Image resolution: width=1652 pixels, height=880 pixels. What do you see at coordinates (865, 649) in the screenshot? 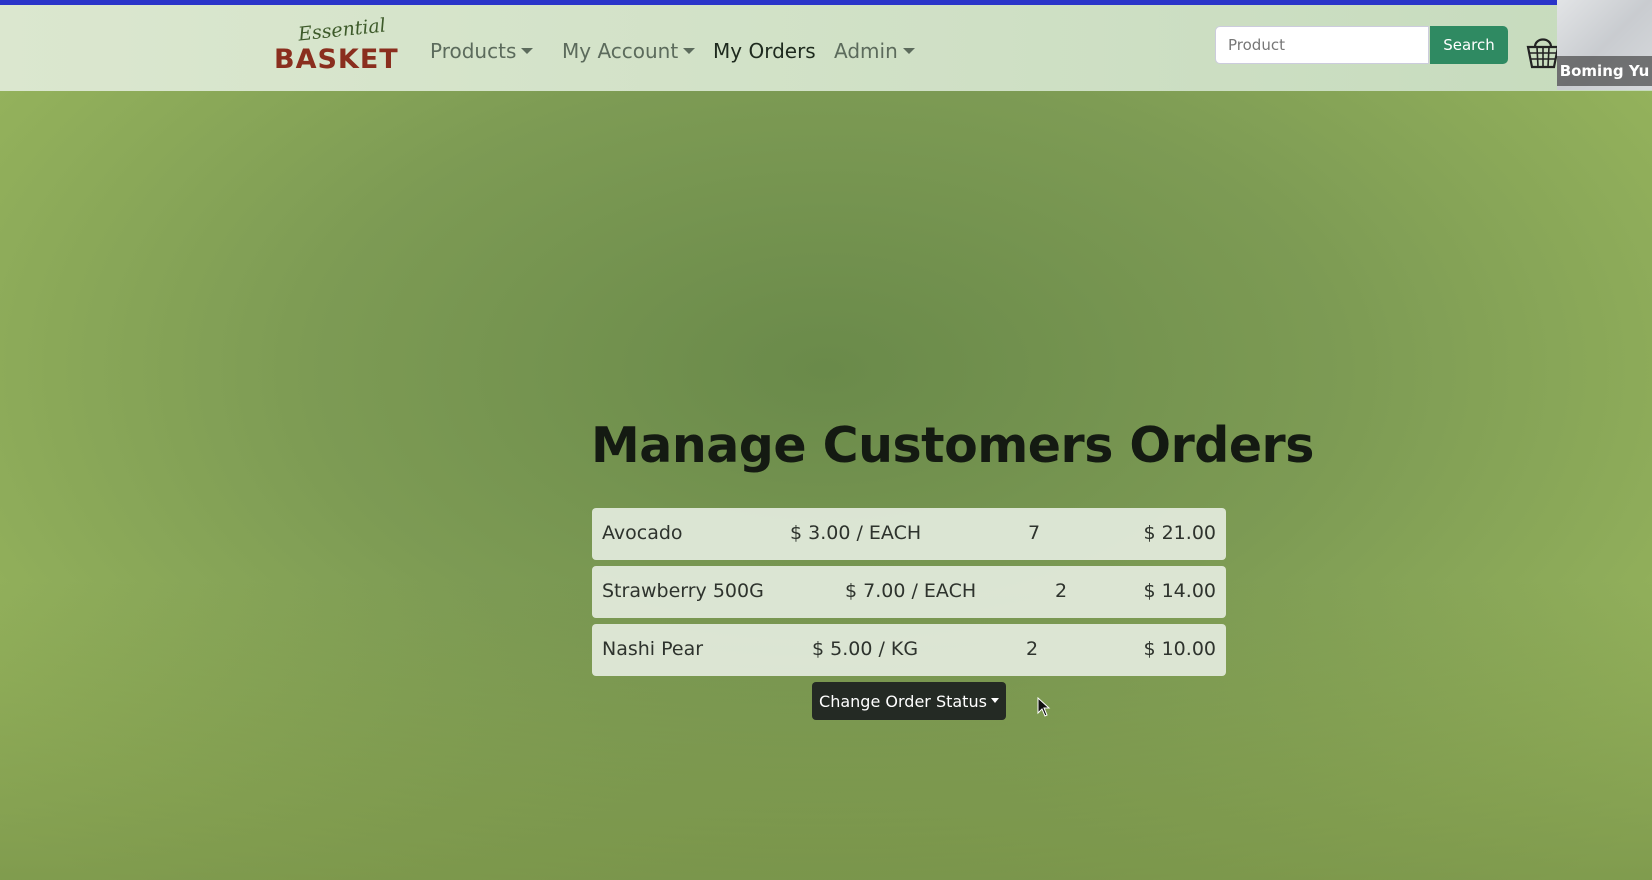
I see `item-price: $ 5.00 / KG` at bounding box center [865, 649].